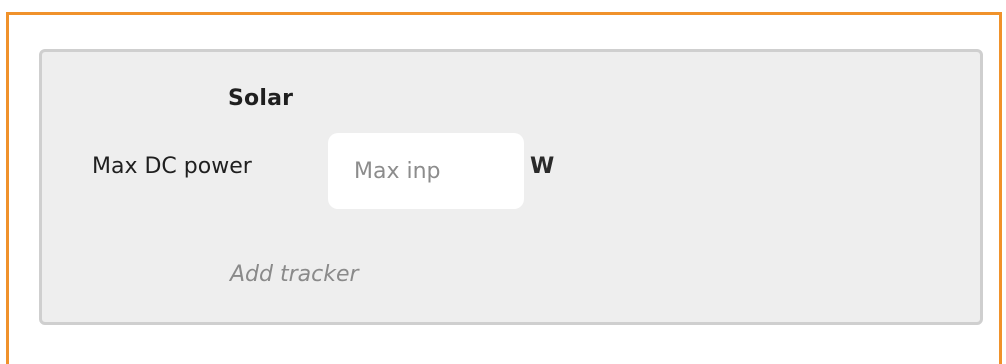 Image resolution: width=1006 pixels, height=364 pixels. I want to click on add-tracker-link: Add tracker, so click(294, 274).